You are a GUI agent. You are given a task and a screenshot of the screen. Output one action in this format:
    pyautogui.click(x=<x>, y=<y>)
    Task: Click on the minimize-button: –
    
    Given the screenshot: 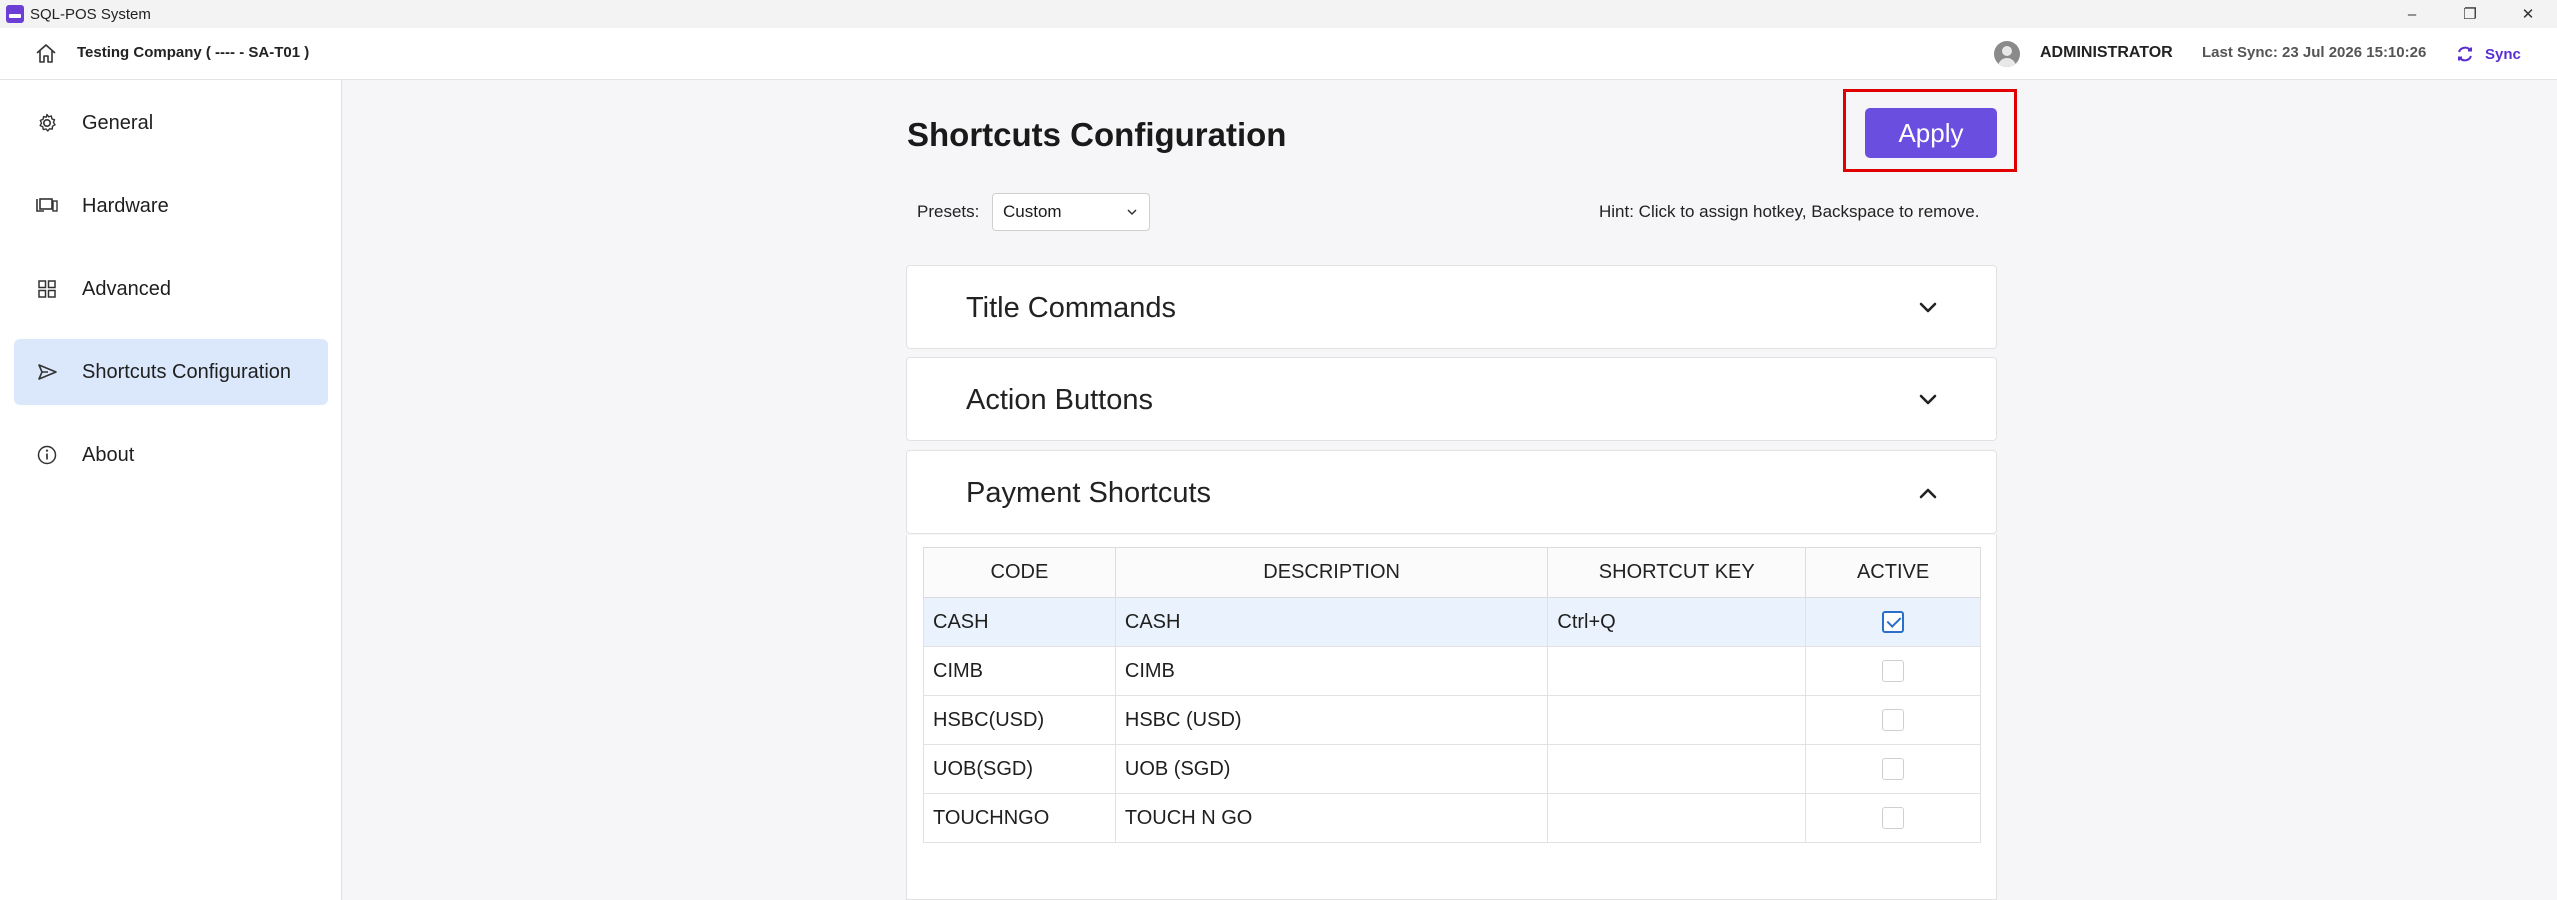 What is the action you would take?
    pyautogui.click(x=2412, y=14)
    